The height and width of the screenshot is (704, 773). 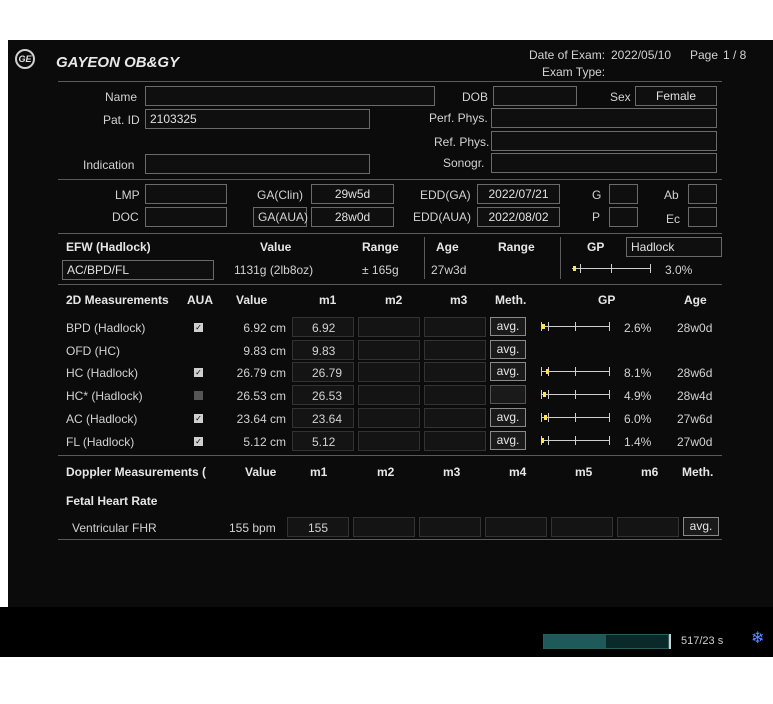 I want to click on efw-gp: 3.0%, so click(x=679, y=270).